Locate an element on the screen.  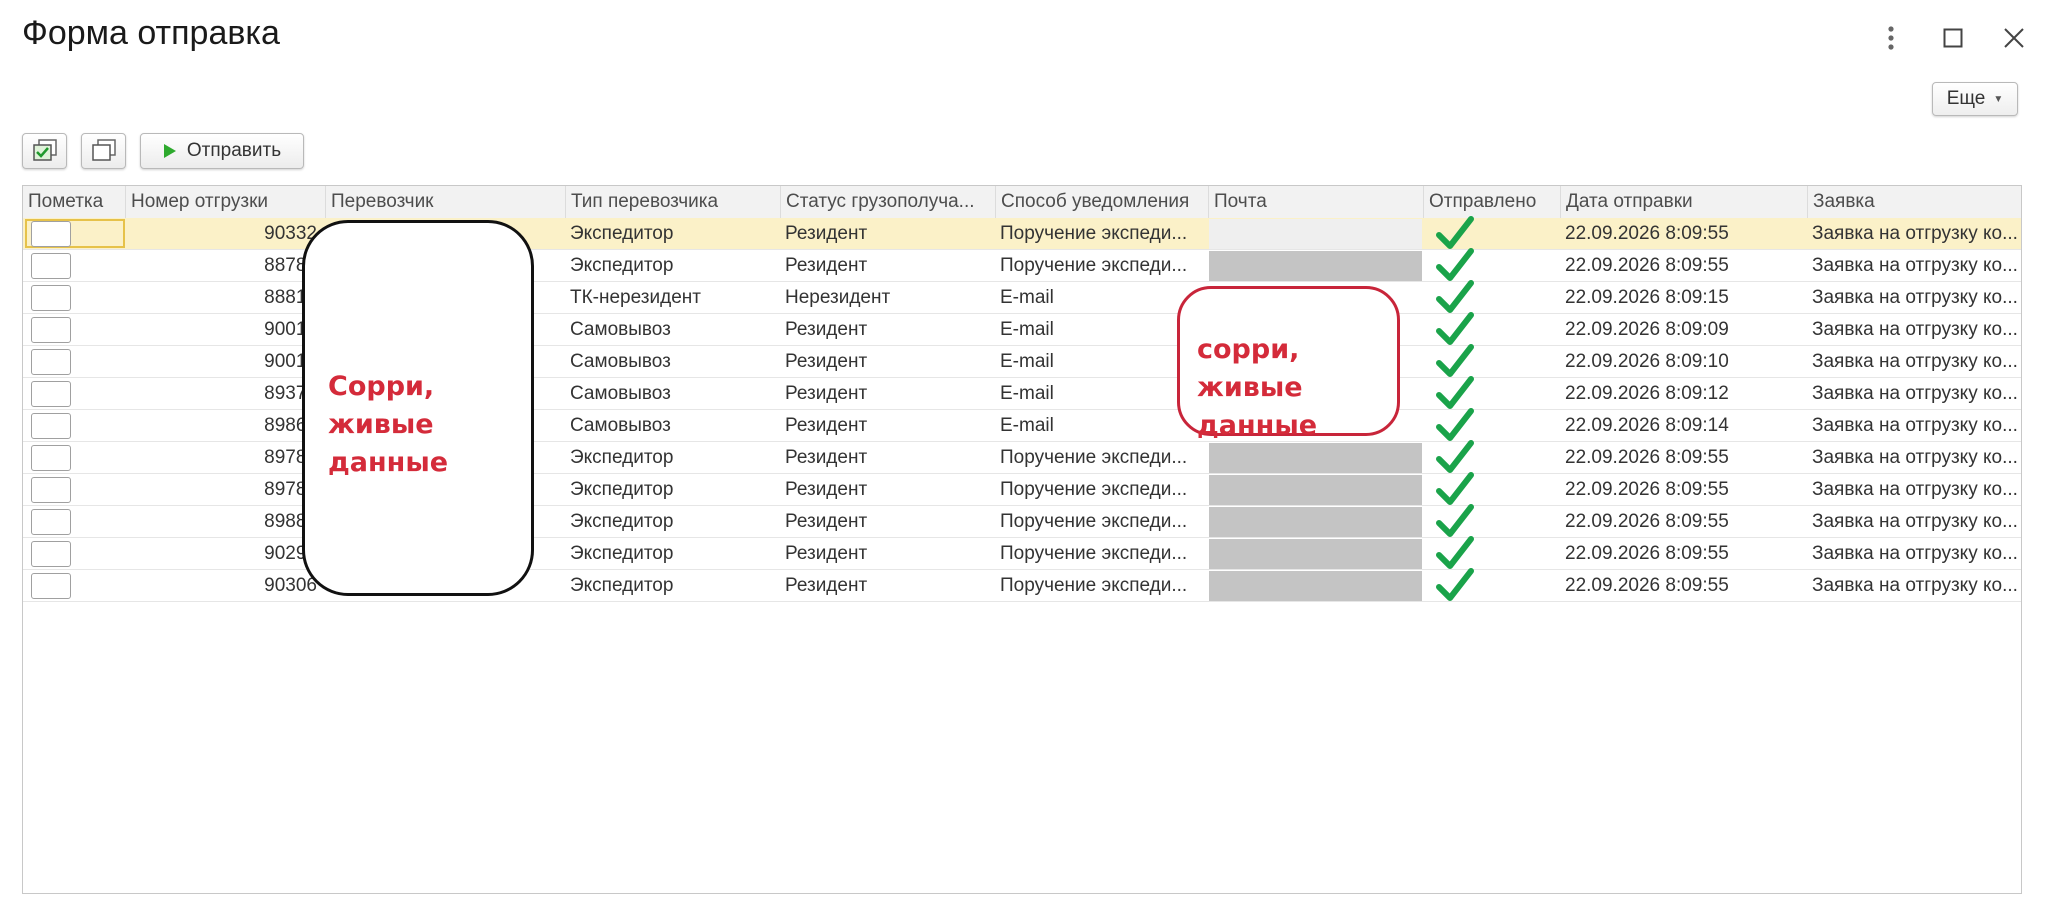
uncheck-all-icon is located at coordinates (103, 150).